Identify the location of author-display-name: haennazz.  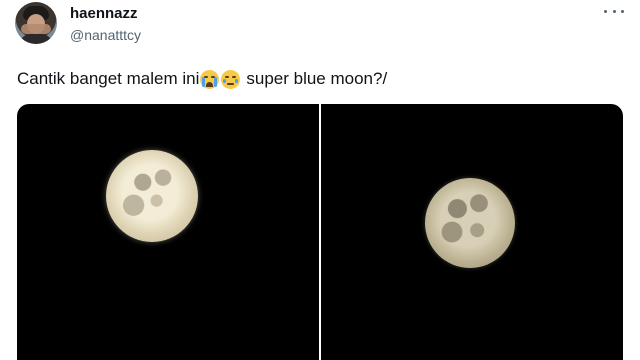
(104, 14).